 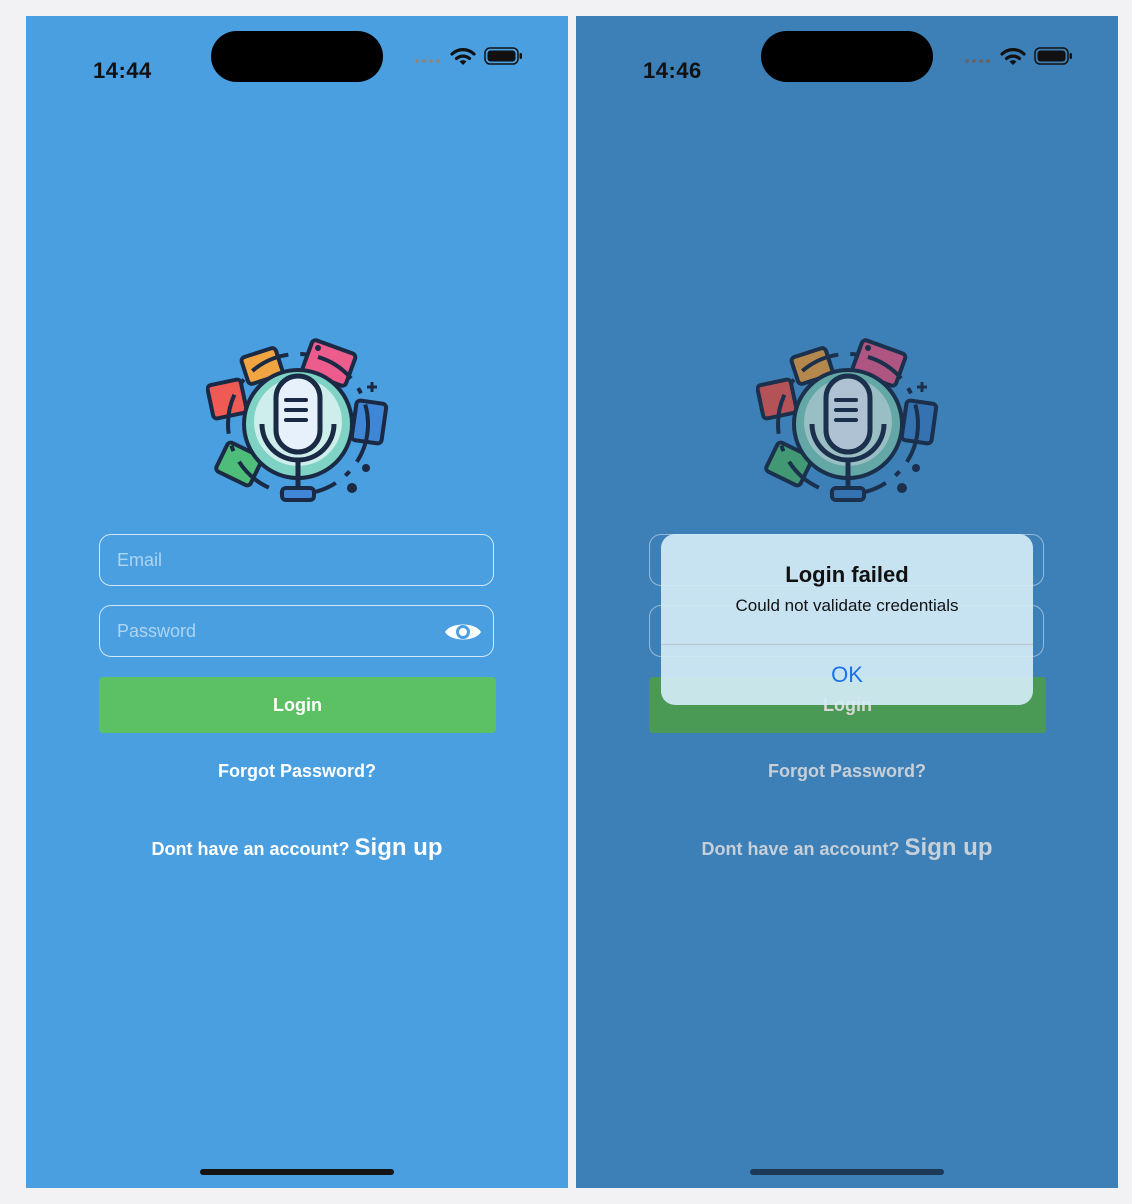 I want to click on alert-message: Could not validate credentials, so click(x=847, y=605).